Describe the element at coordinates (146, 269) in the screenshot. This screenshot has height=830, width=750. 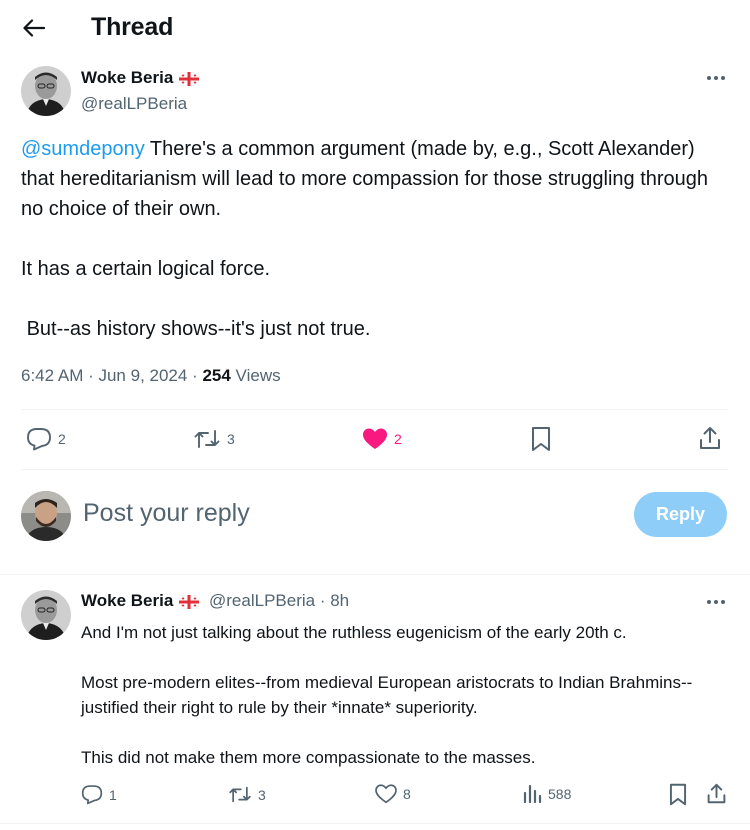
I see `tweet-paragraph-2: It has a certain logical force.` at that location.